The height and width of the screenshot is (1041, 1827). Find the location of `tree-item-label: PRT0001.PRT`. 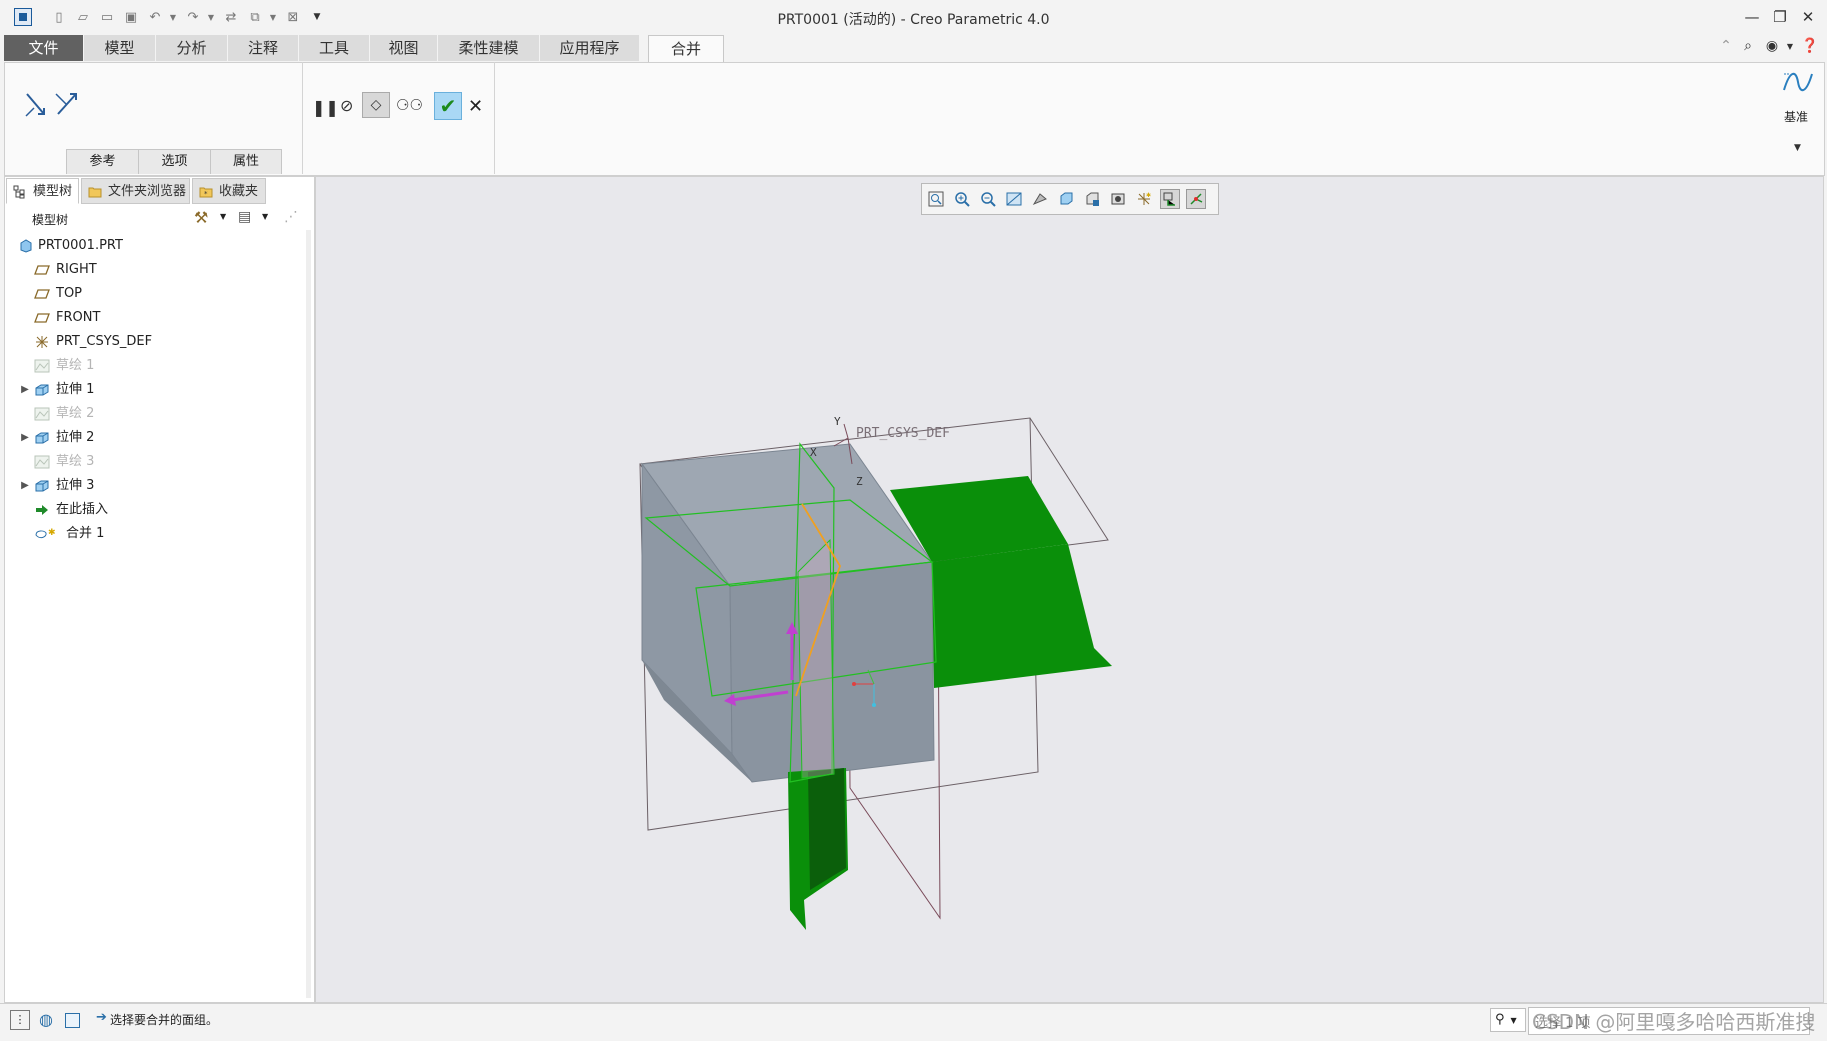

tree-item-label: PRT0001.PRT is located at coordinates (80, 245).